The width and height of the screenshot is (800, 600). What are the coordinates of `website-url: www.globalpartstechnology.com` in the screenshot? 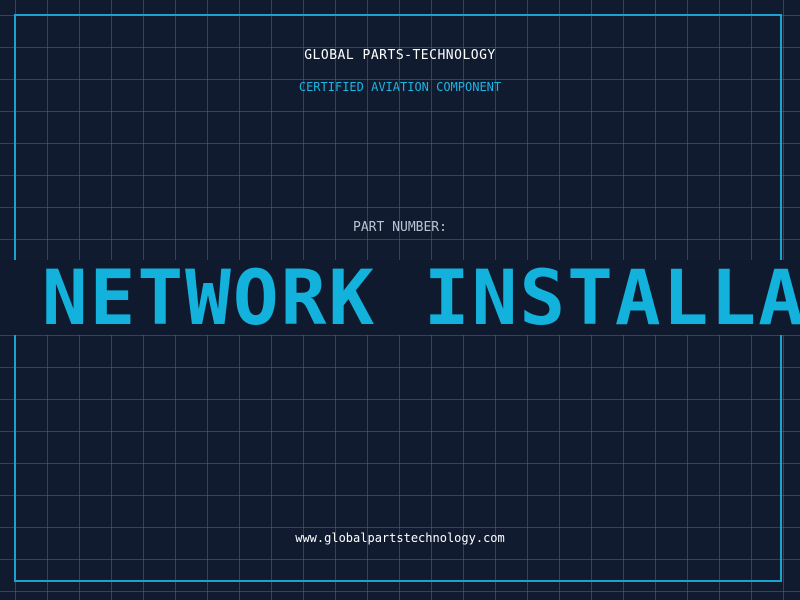 It's located at (400, 538).